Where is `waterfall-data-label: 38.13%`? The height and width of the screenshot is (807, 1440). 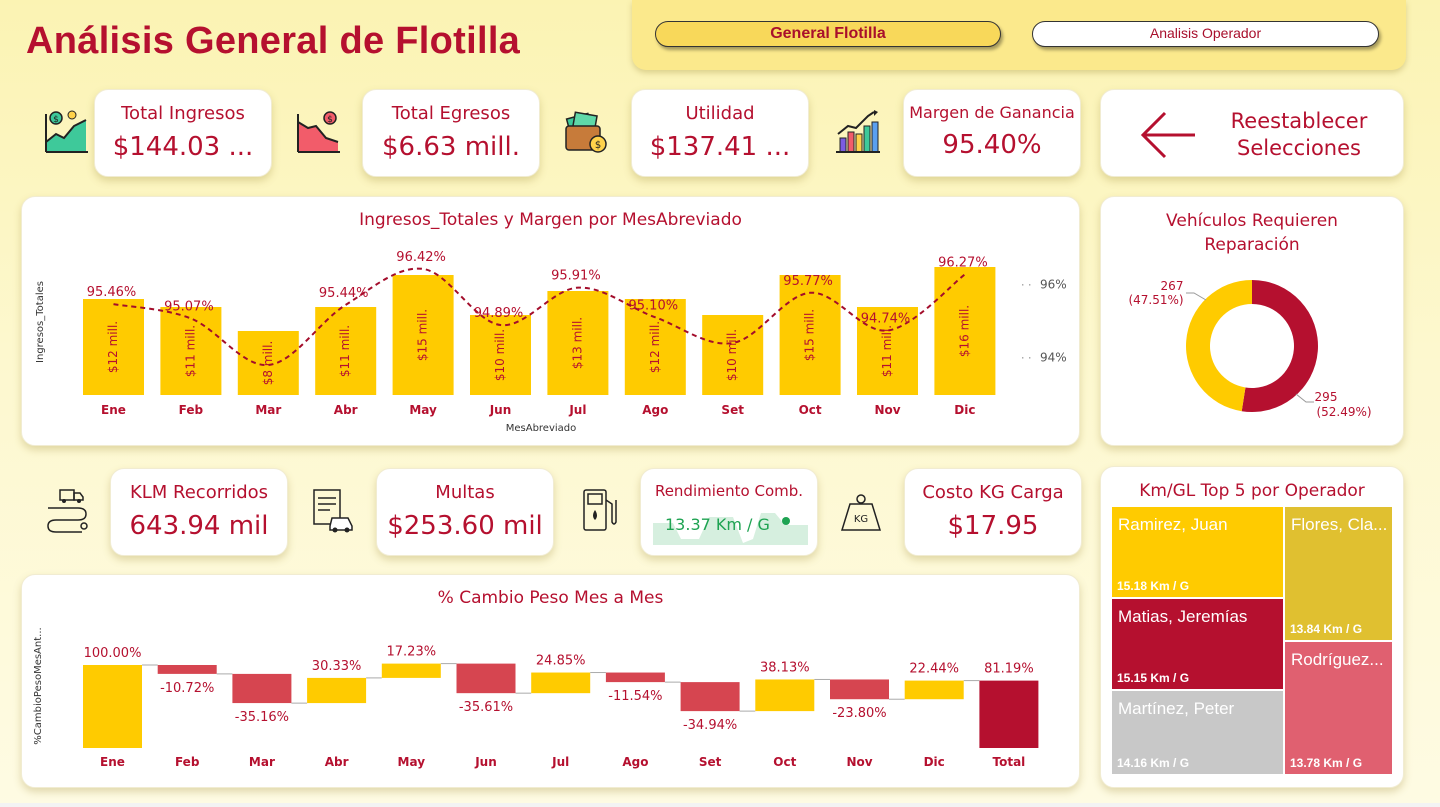
waterfall-data-label: 38.13% is located at coordinates (785, 667).